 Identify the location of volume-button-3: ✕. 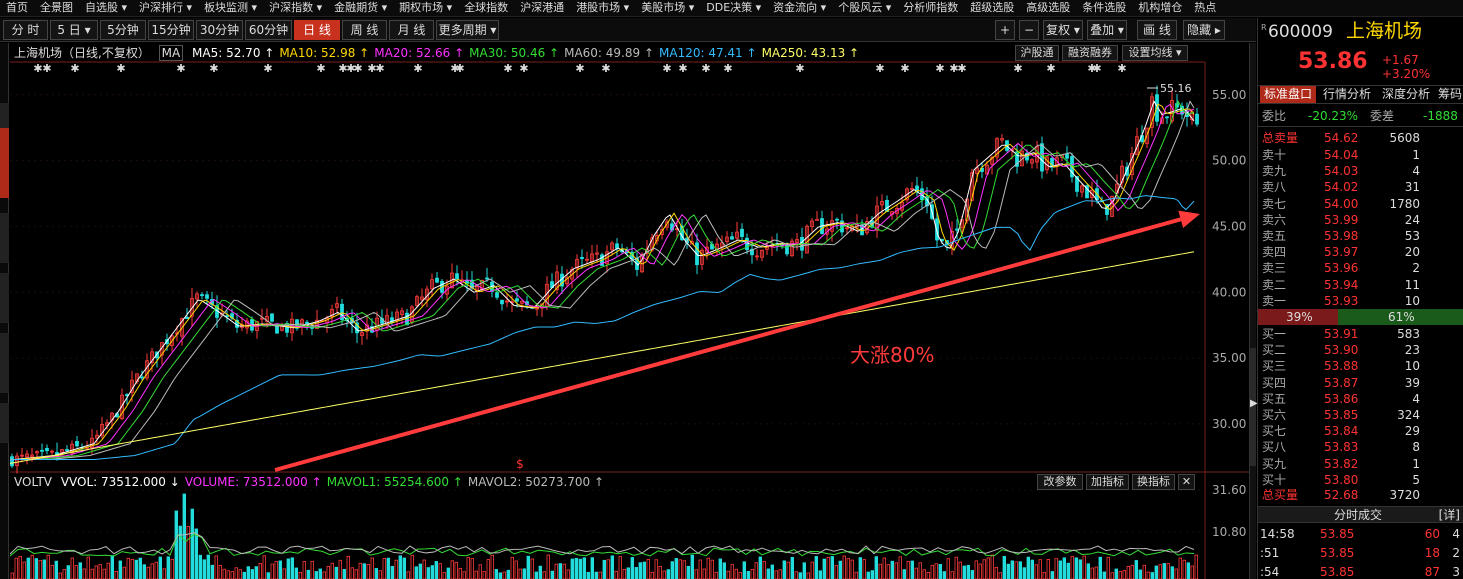
(1186, 482).